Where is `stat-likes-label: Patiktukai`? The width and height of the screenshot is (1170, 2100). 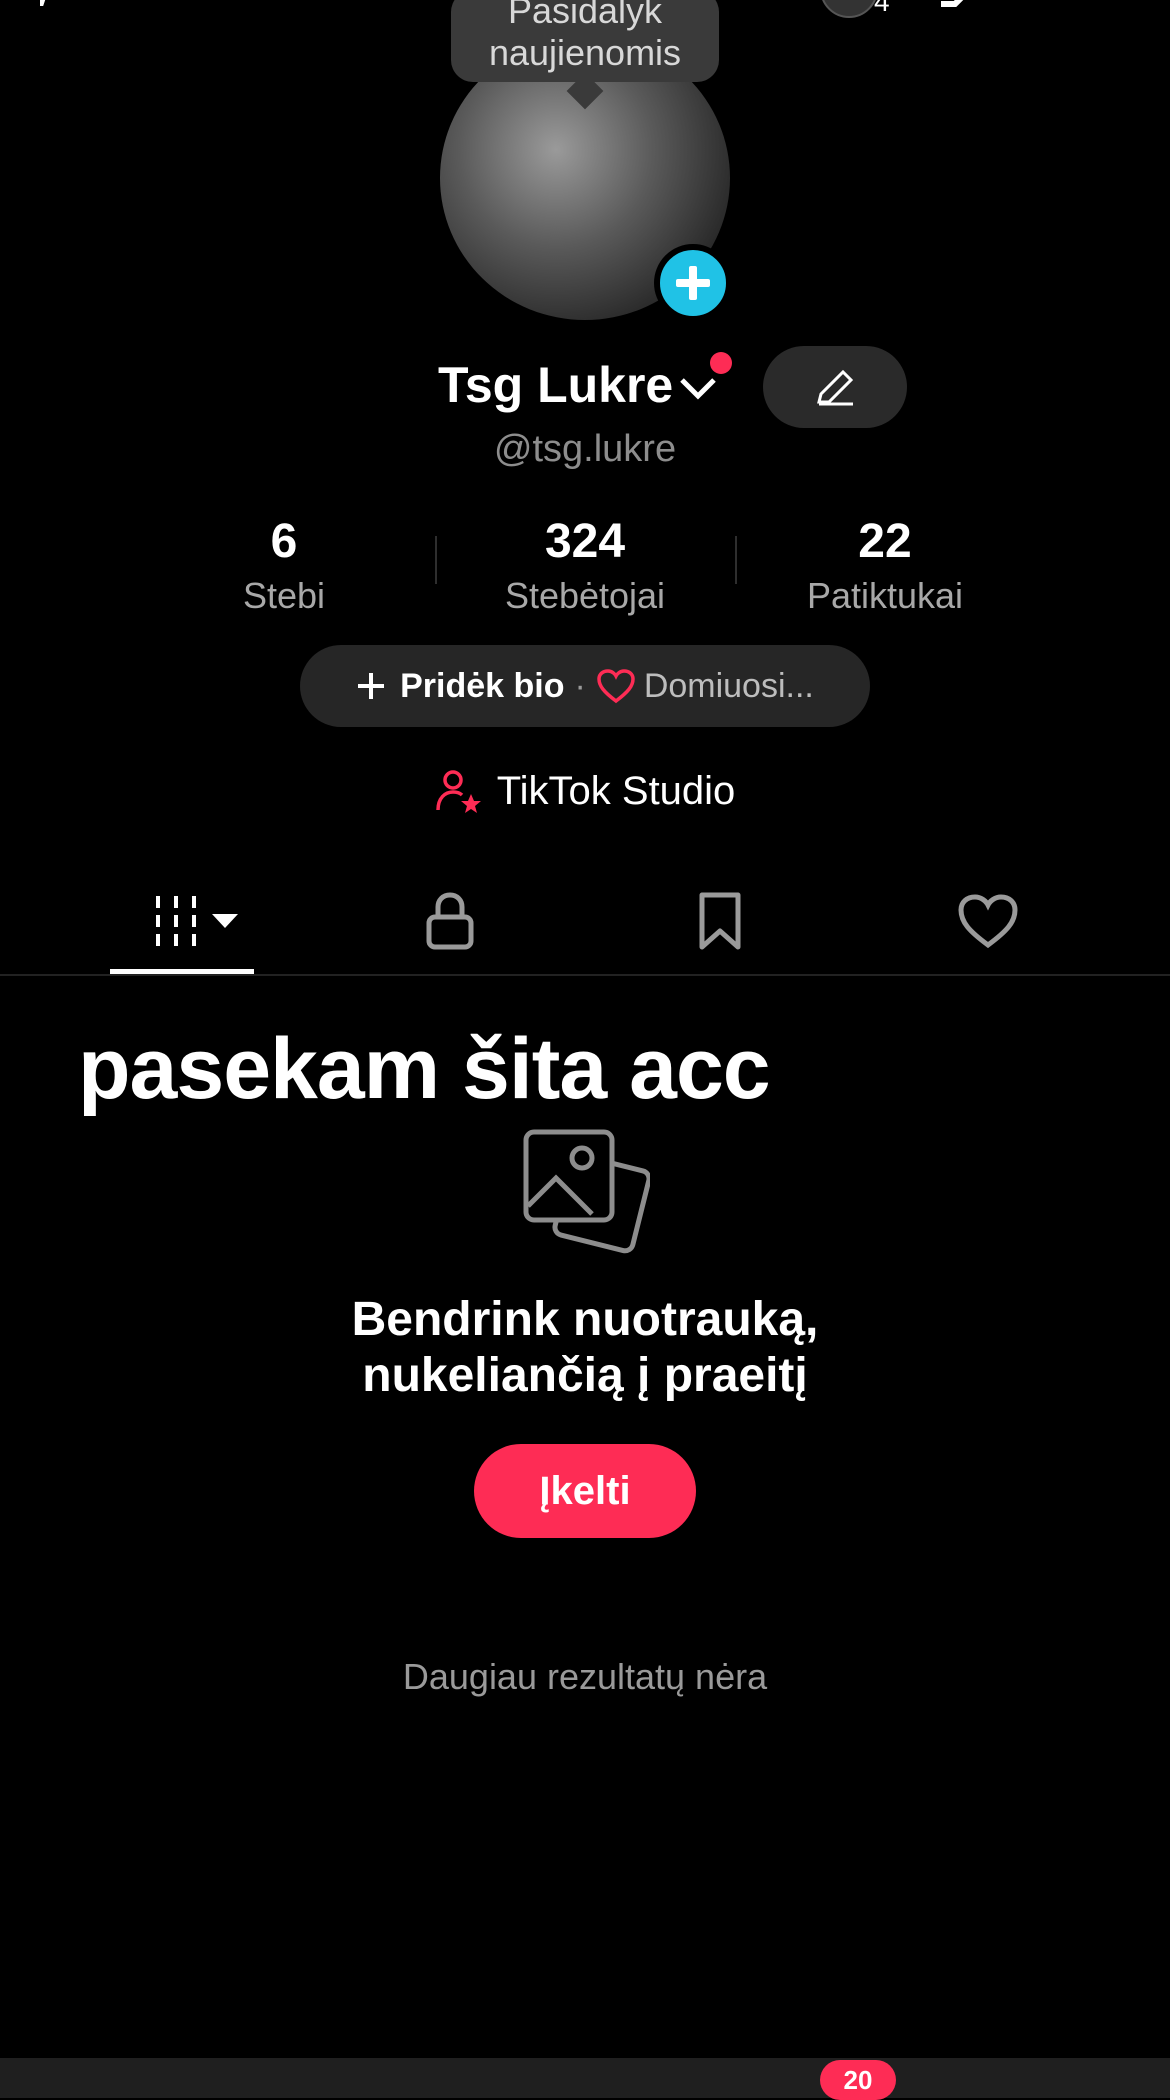
stat-likes-label: Patiktukai is located at coordinates (885, 595).